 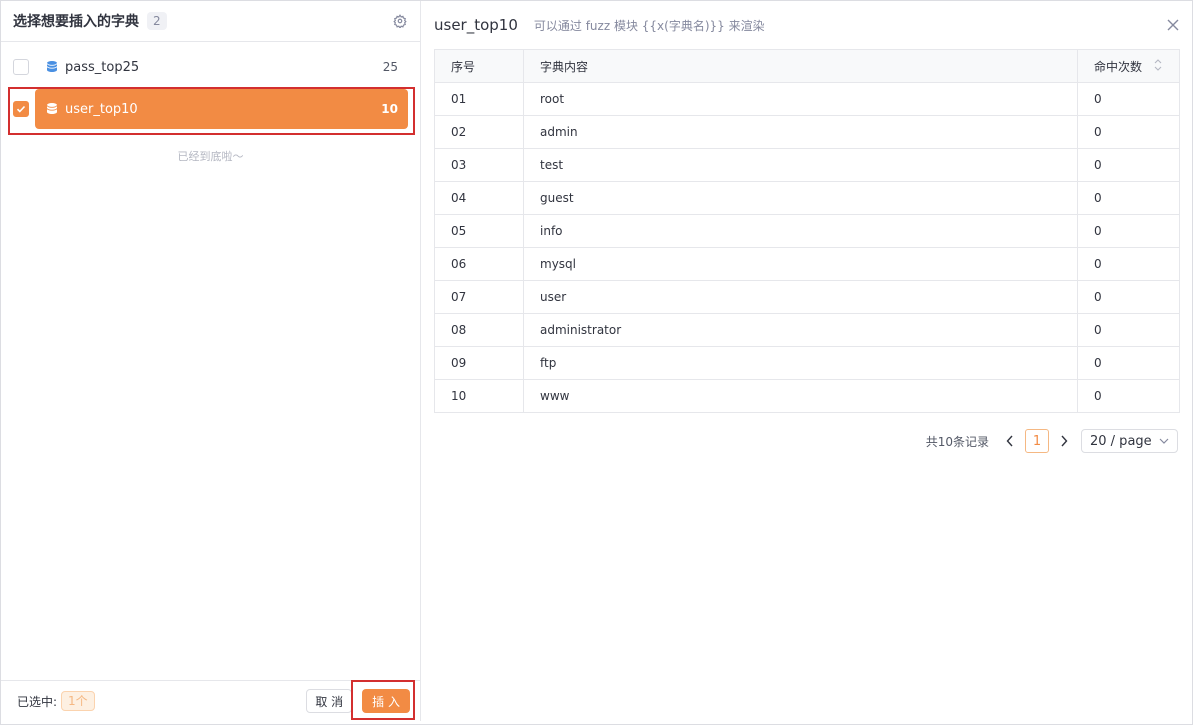 What do you see at coordinates (800, 231) in the screenshot?
I see `cell-content: info` at bounding box center [800, 231].